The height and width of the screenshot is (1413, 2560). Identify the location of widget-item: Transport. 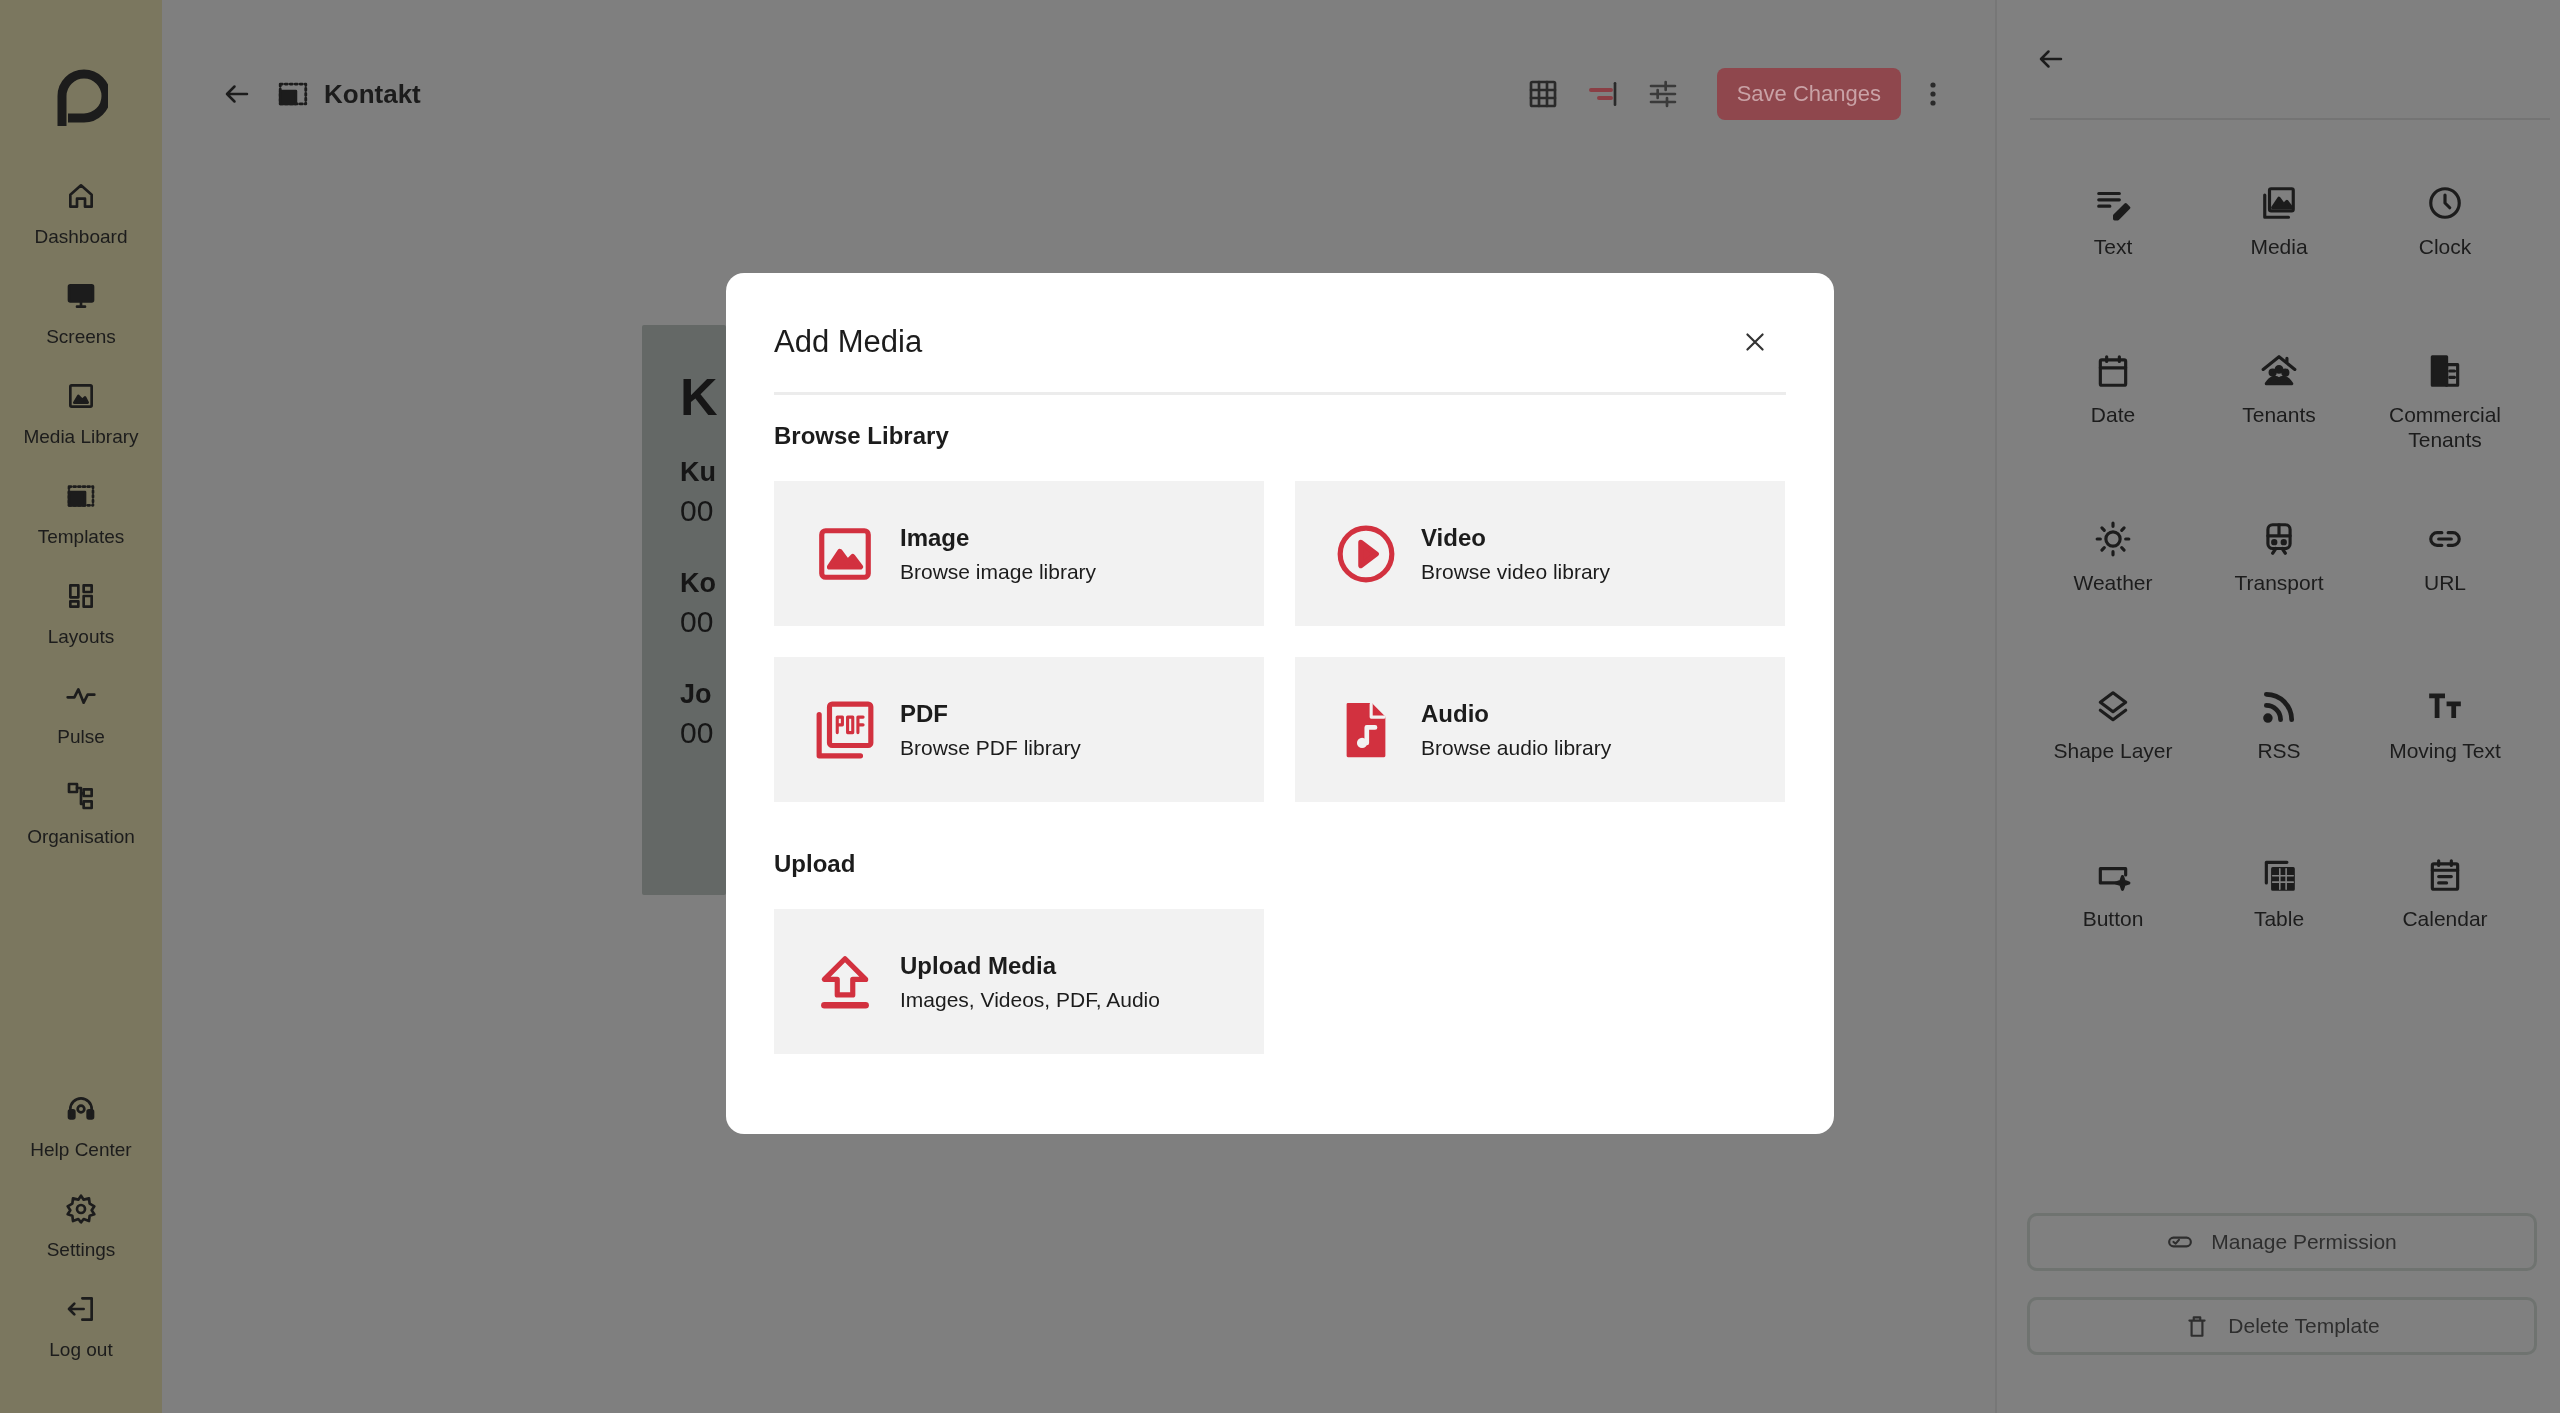
(2279, 580).